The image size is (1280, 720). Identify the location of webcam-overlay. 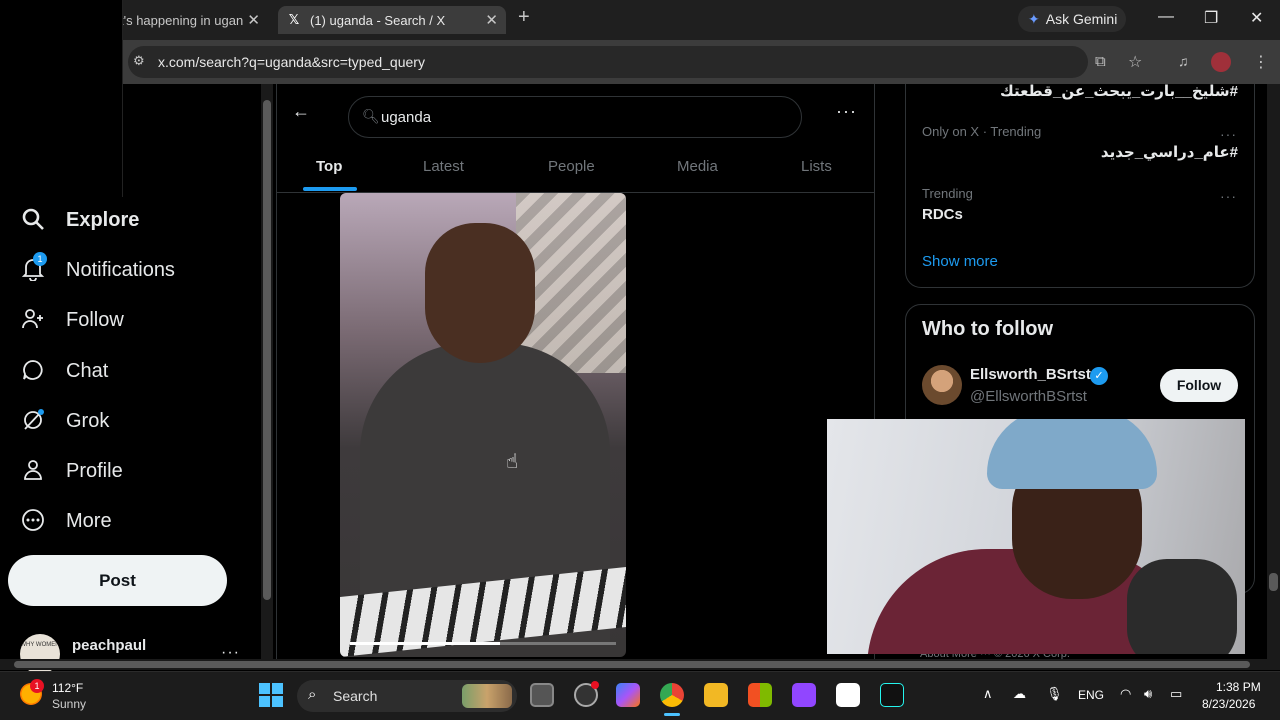
(1036, 536).